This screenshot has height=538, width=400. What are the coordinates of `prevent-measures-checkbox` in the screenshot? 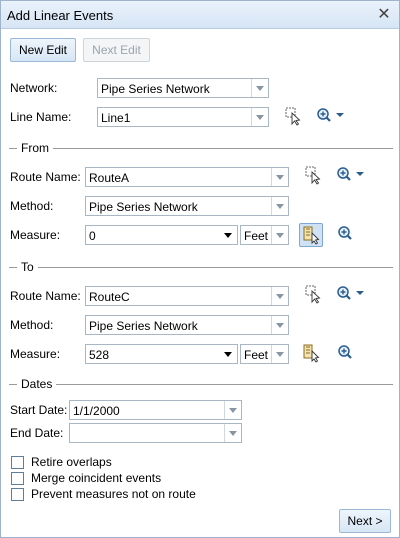 It's located at (17, 494).